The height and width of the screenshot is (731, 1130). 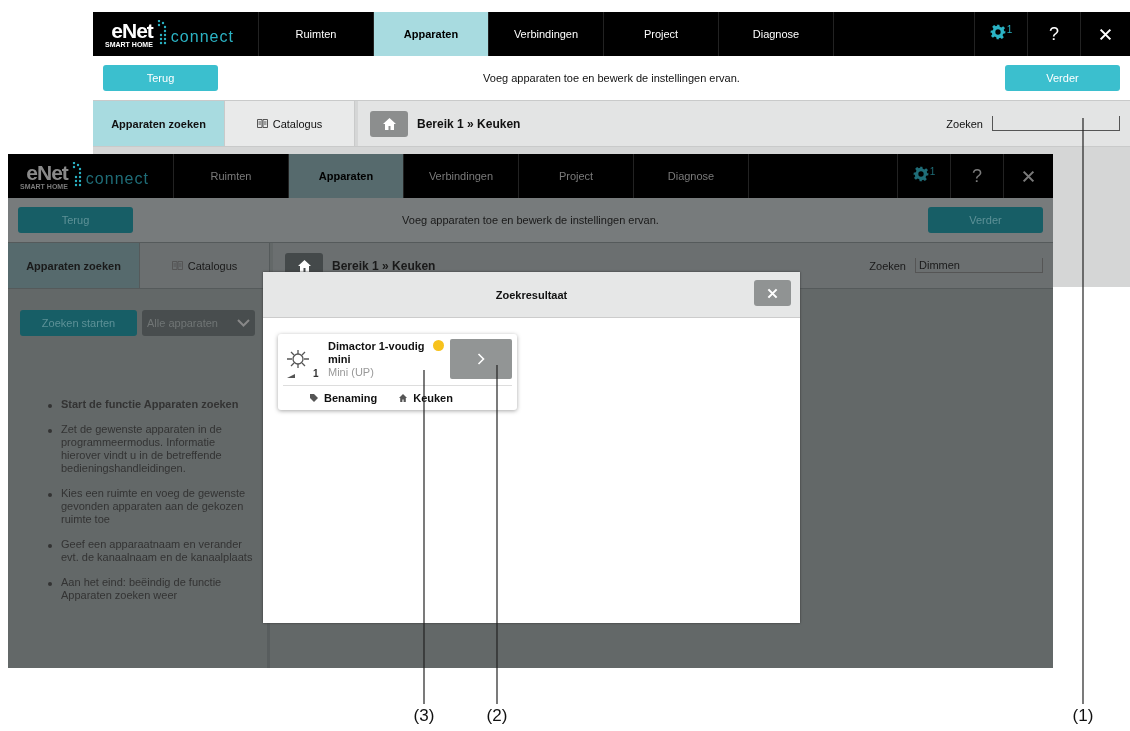 I want to click on close-button, so click(x=772, y=293).